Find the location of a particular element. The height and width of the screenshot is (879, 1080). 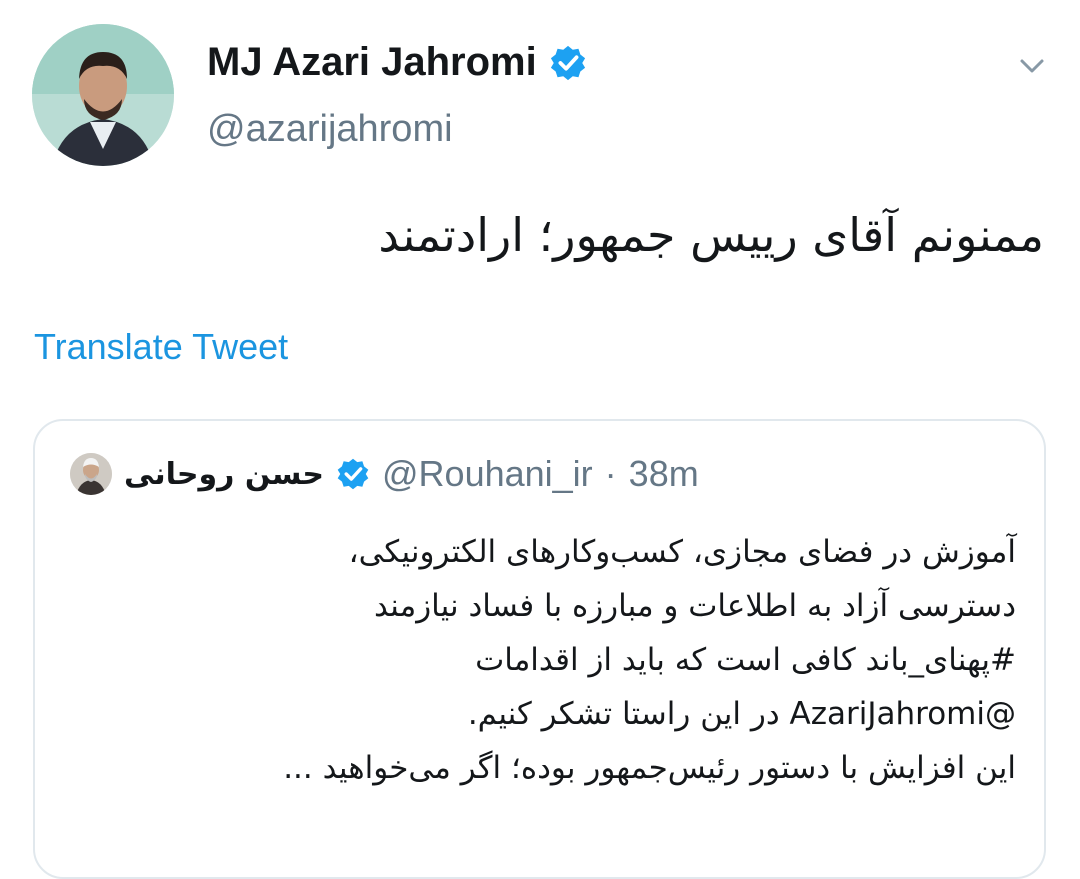

quoted-author-avatar is located at coordinates (91, 474).